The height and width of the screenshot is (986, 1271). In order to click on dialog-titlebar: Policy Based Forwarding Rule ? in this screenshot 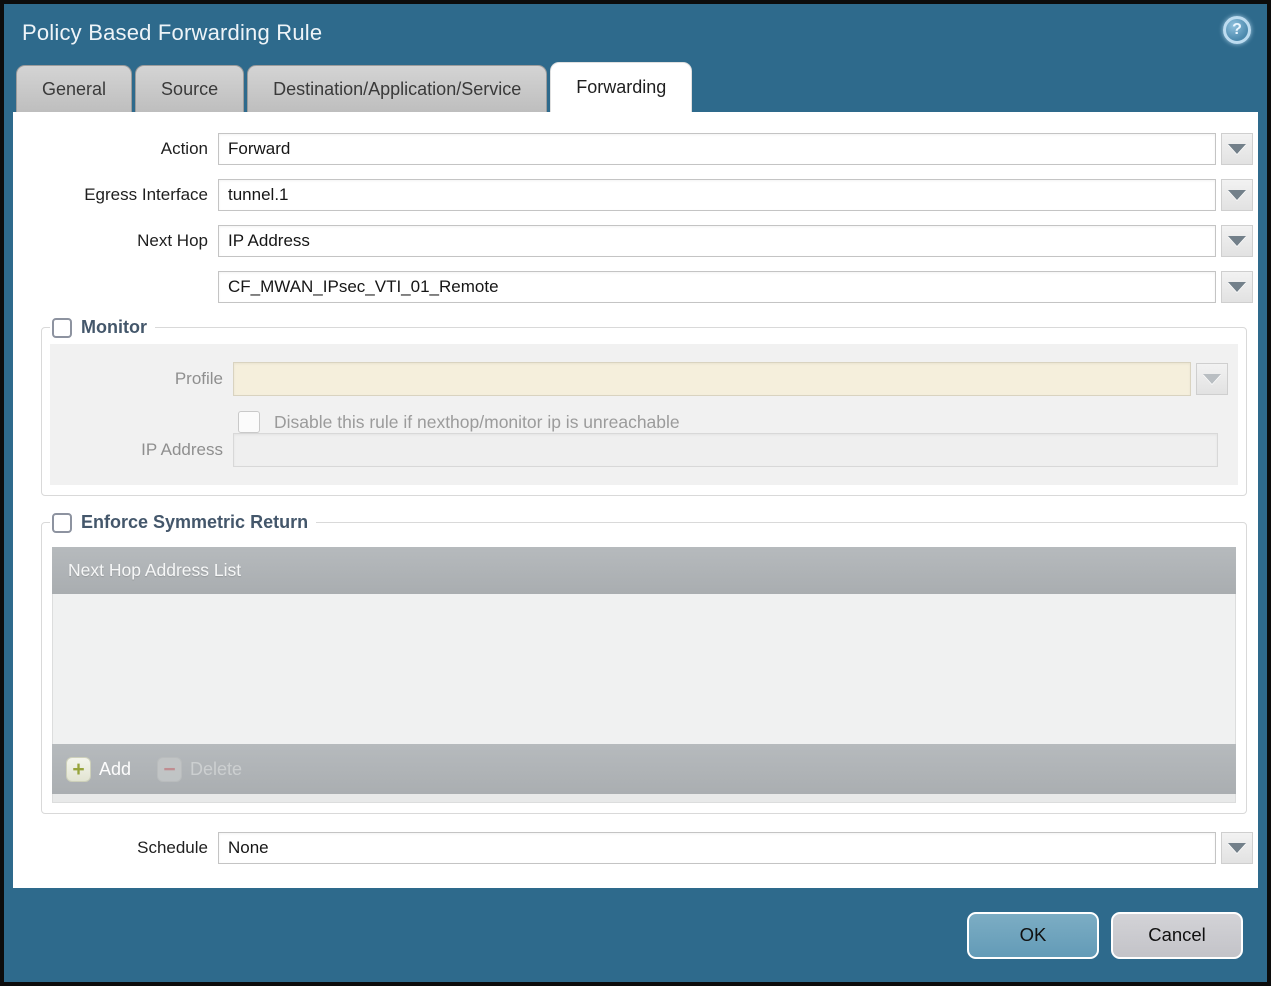, I will do `click(635, 33)`.